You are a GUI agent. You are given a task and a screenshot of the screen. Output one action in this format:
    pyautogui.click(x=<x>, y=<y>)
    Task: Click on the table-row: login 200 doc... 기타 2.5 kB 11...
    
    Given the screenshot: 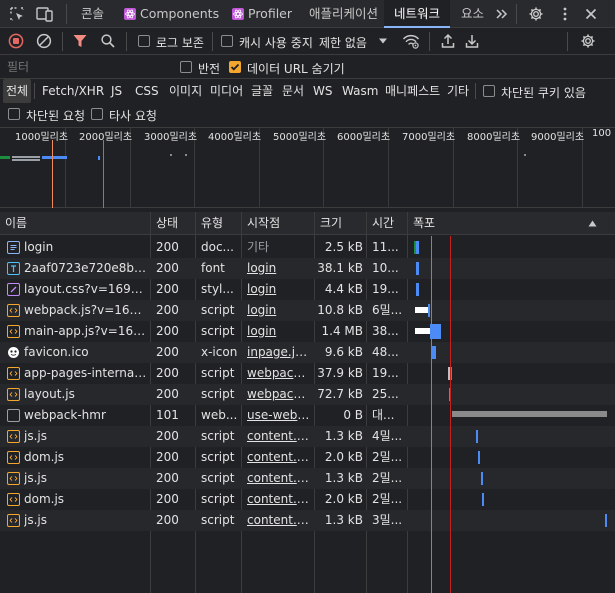 What is the action you would take?
    pyautogui.click(x=307, y=247)
    